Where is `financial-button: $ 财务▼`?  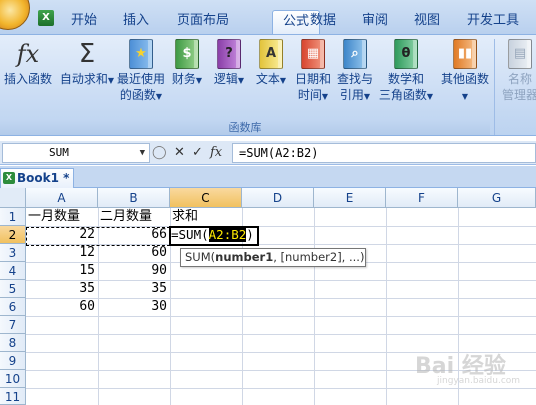
financial-button: $ 财务▼ is located at coordinates (187, 64).